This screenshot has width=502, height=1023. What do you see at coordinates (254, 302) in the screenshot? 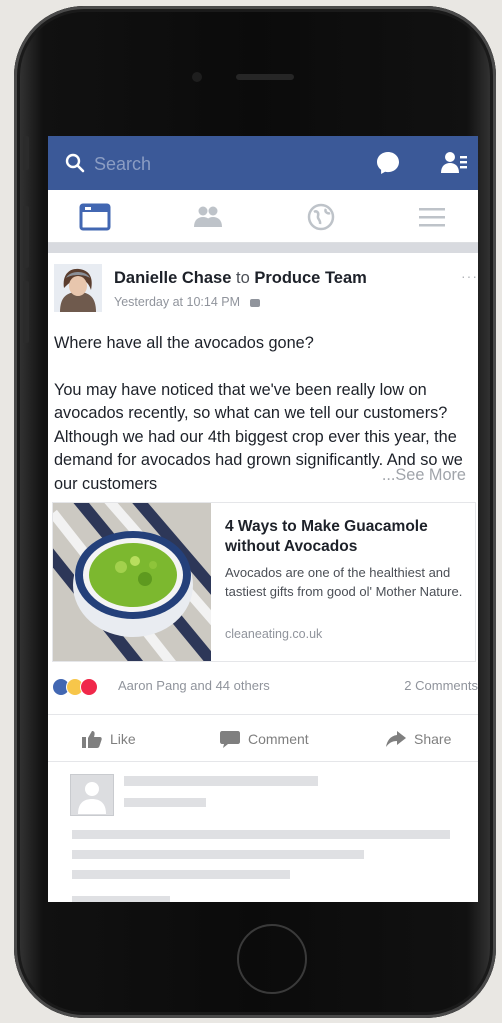
I see `privacy-icon` at bounding box center [254, 302].